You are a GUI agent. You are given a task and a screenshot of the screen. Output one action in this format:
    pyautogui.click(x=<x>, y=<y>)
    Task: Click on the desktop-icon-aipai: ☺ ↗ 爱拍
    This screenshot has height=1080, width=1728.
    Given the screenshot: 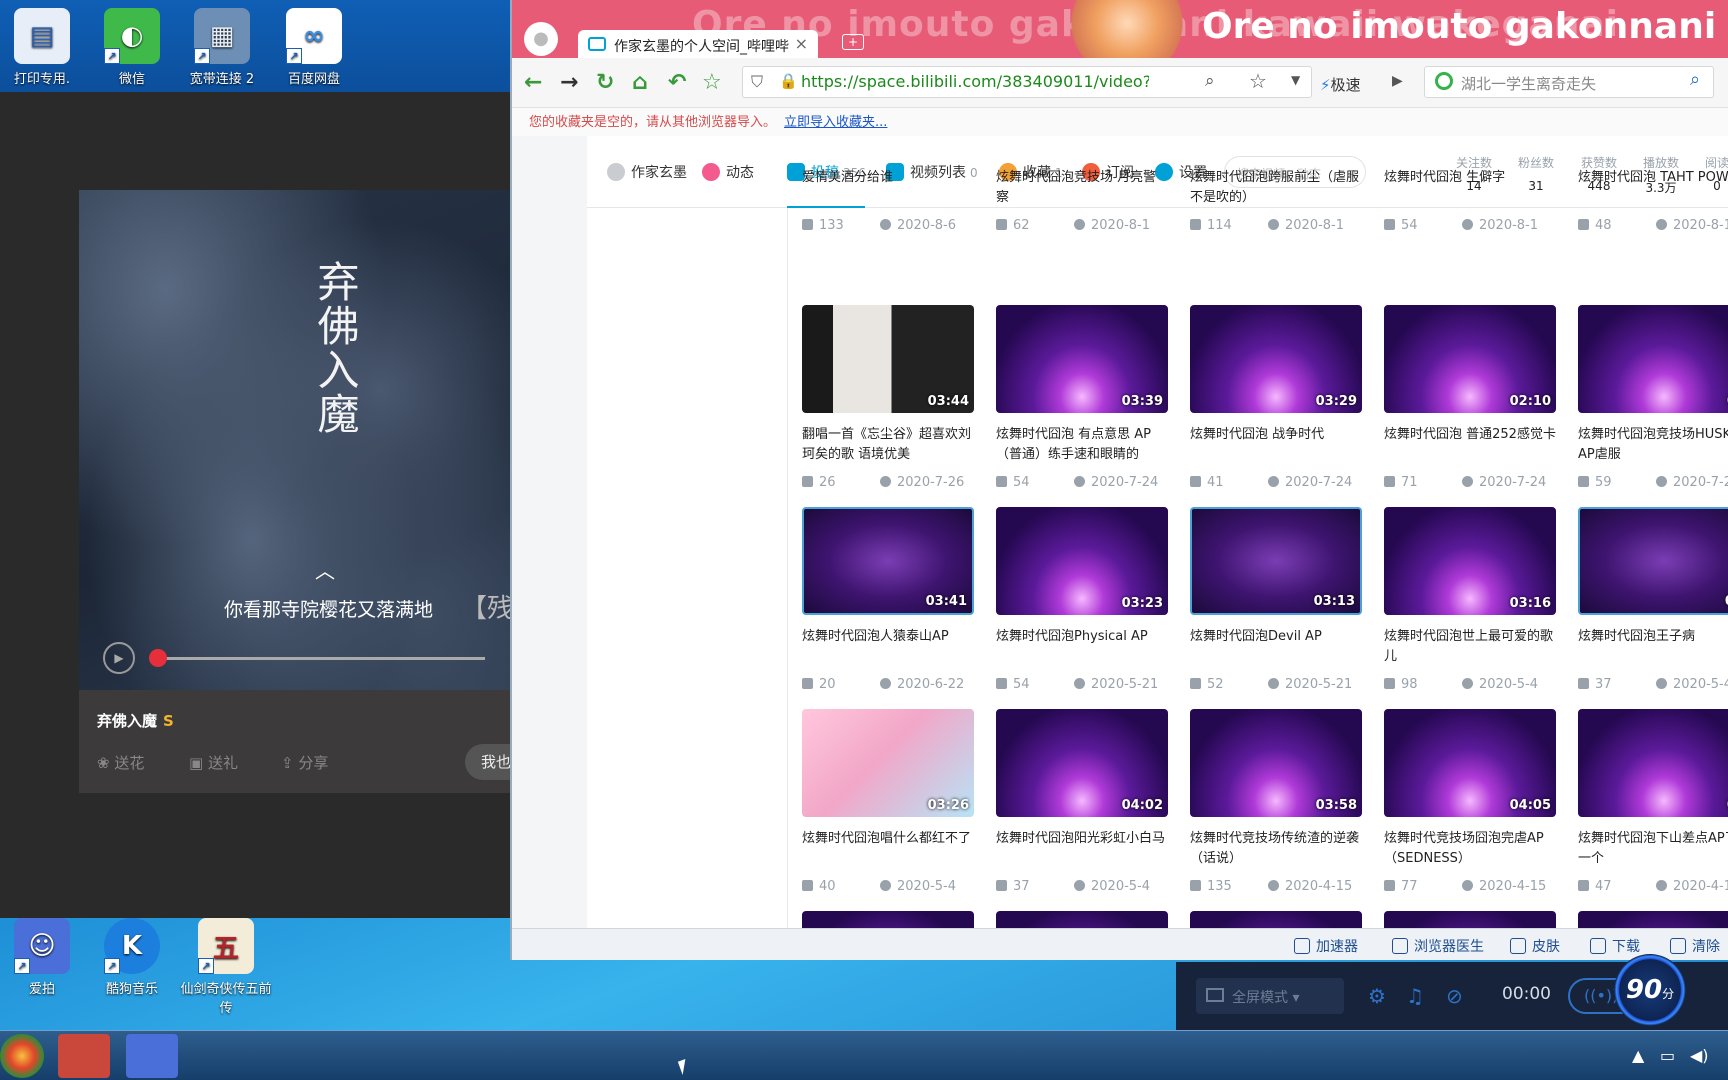 What is the action you would take?
    pyautogui.click(x=42, y=957)
    